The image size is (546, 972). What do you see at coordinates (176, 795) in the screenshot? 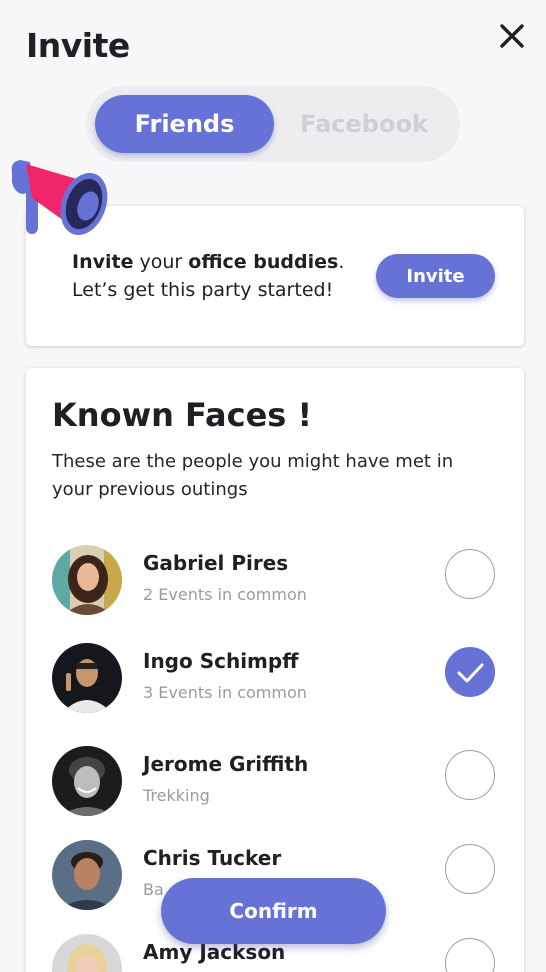
I see `person-detail: Trekking` at bounding box center [176, 795].